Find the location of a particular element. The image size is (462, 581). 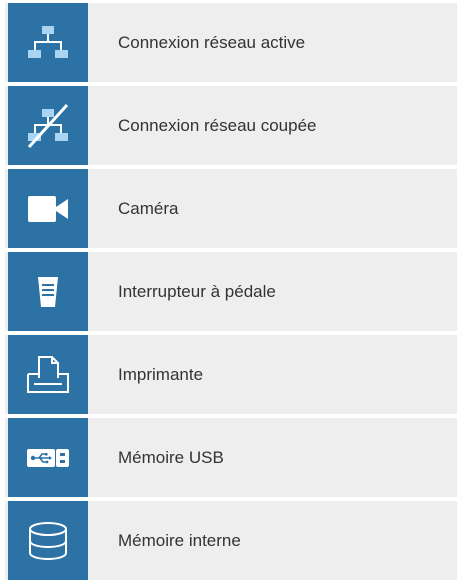

usb-memory-icon is located at coordinates (48, 457).